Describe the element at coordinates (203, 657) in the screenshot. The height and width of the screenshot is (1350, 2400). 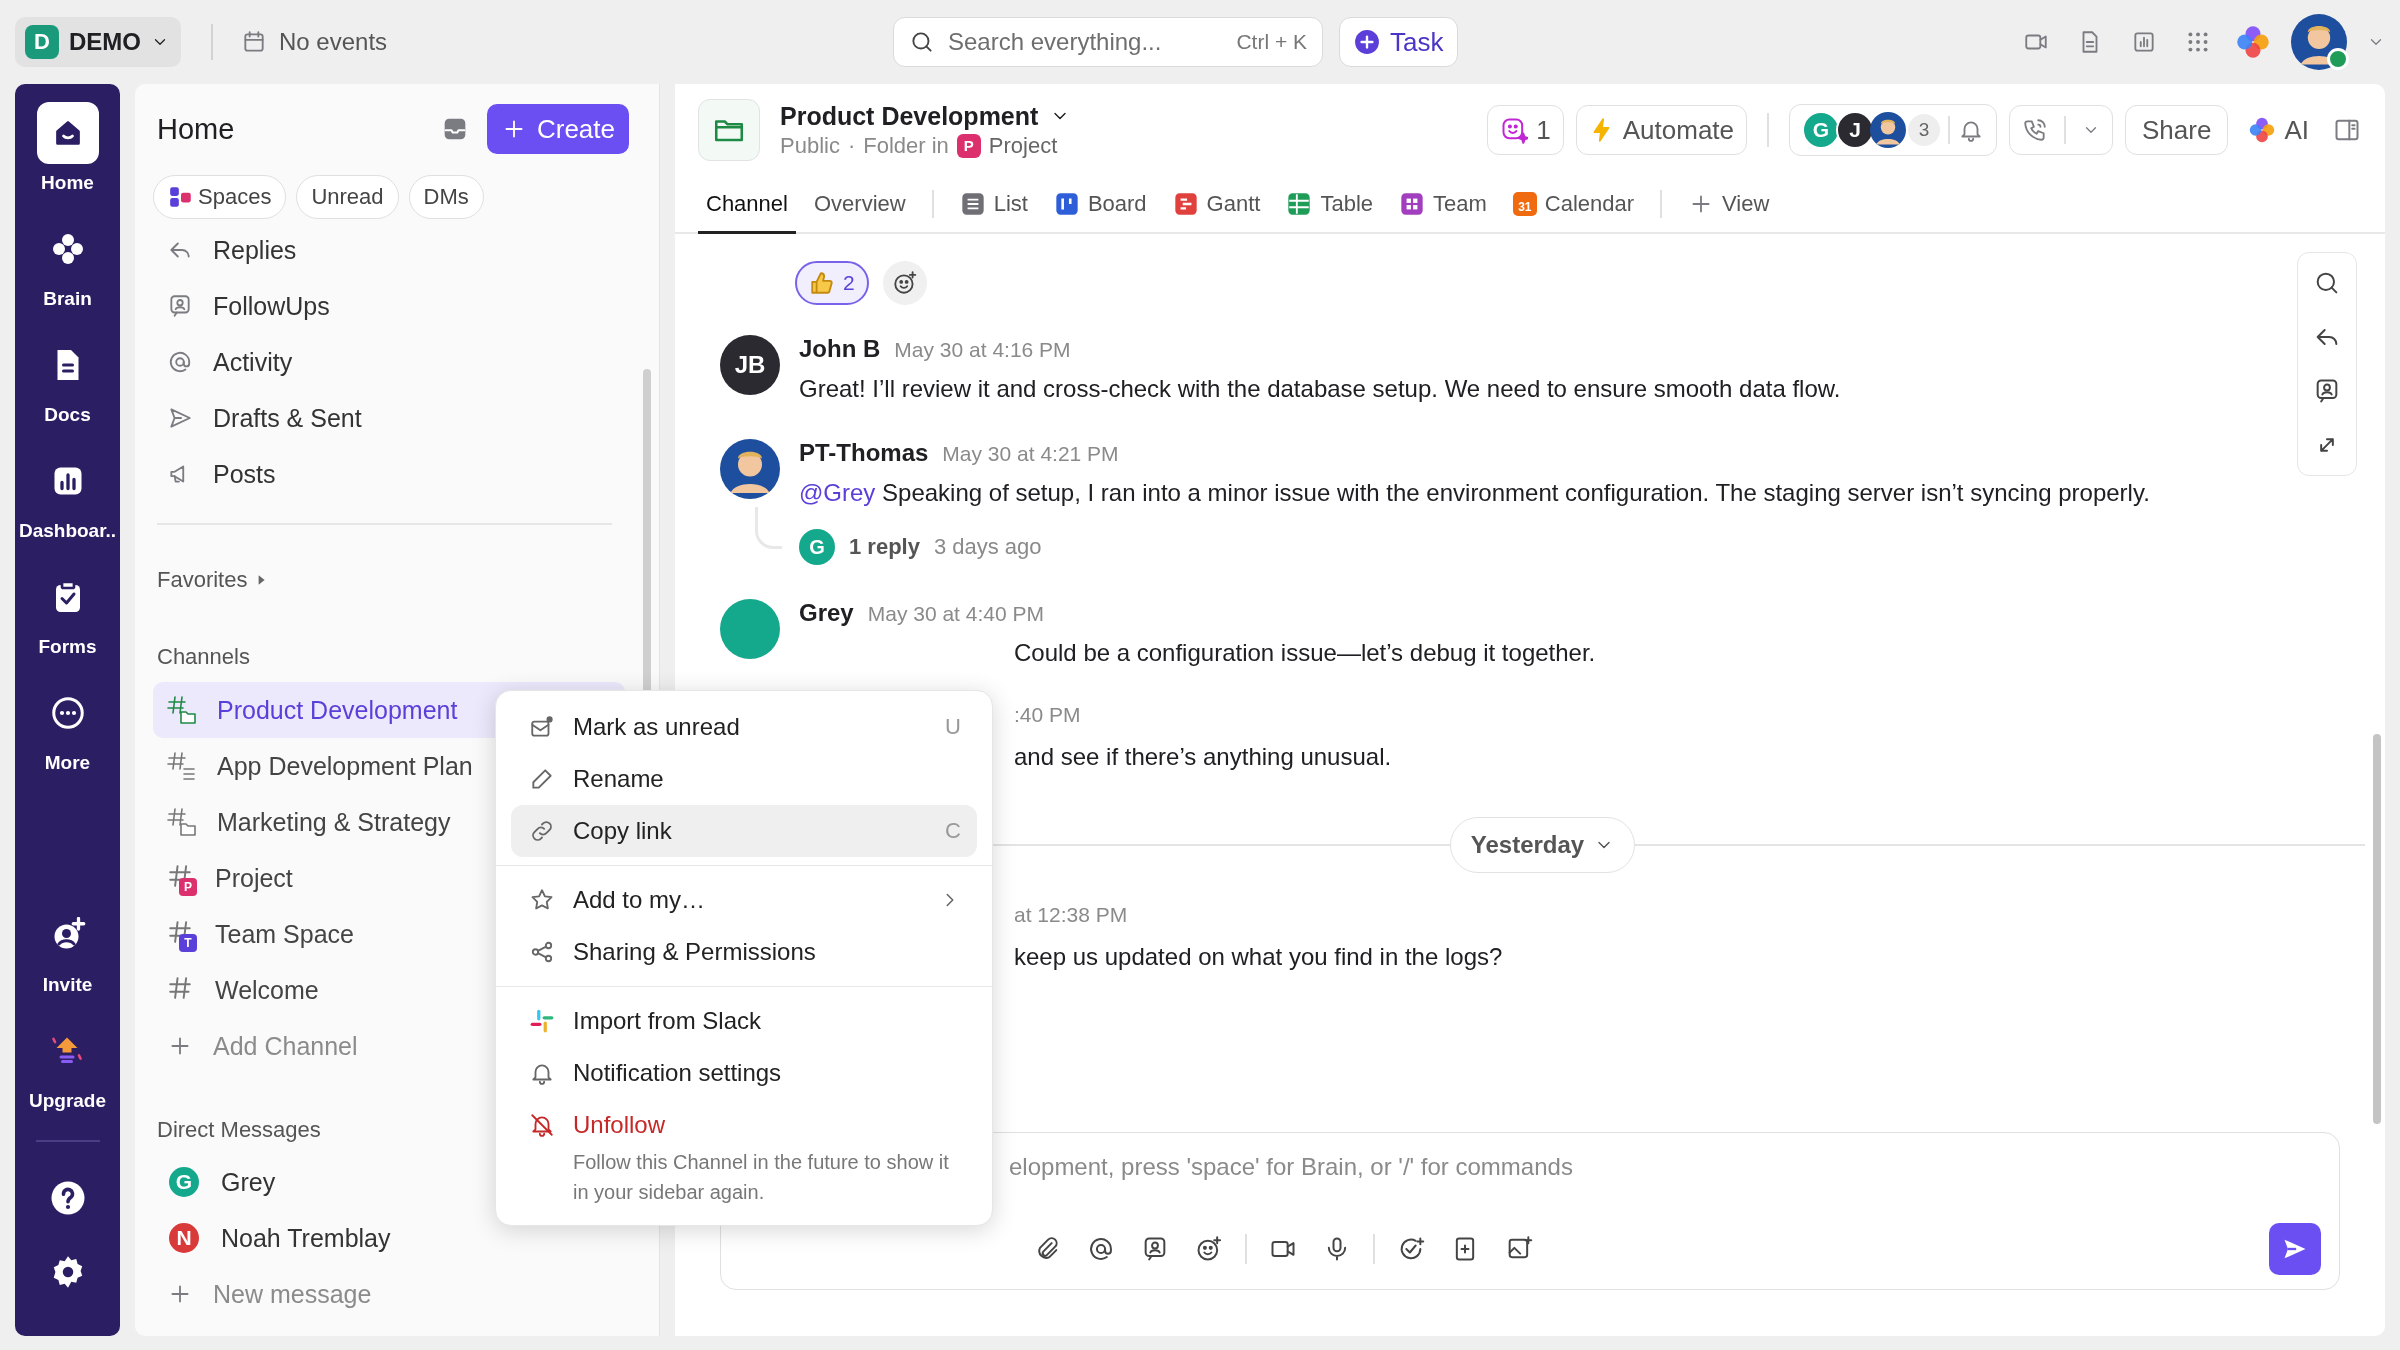
I see `section-heading: Channels` at that location.